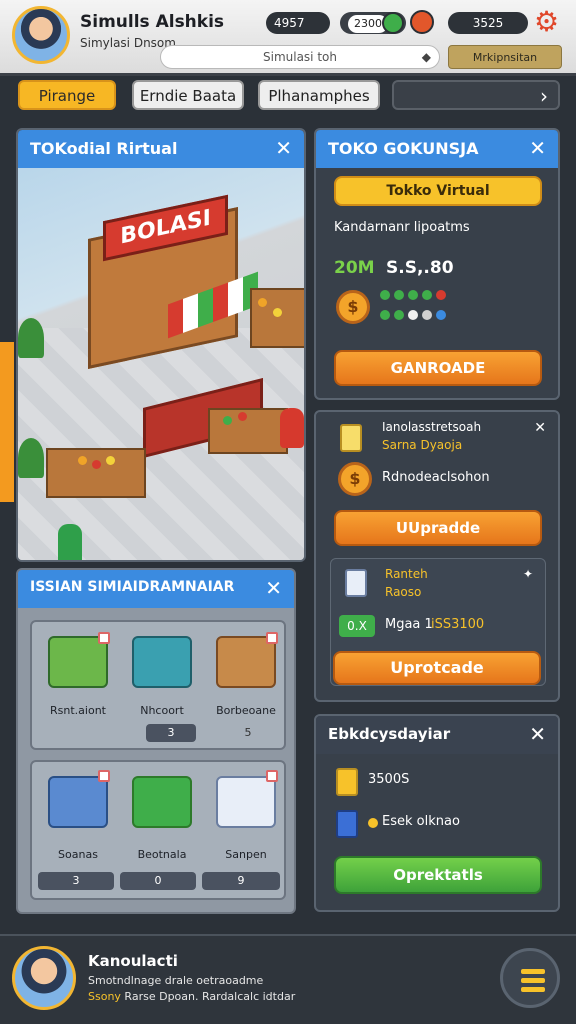  I want to click on options-row1: 3500S, so click(389, 779).